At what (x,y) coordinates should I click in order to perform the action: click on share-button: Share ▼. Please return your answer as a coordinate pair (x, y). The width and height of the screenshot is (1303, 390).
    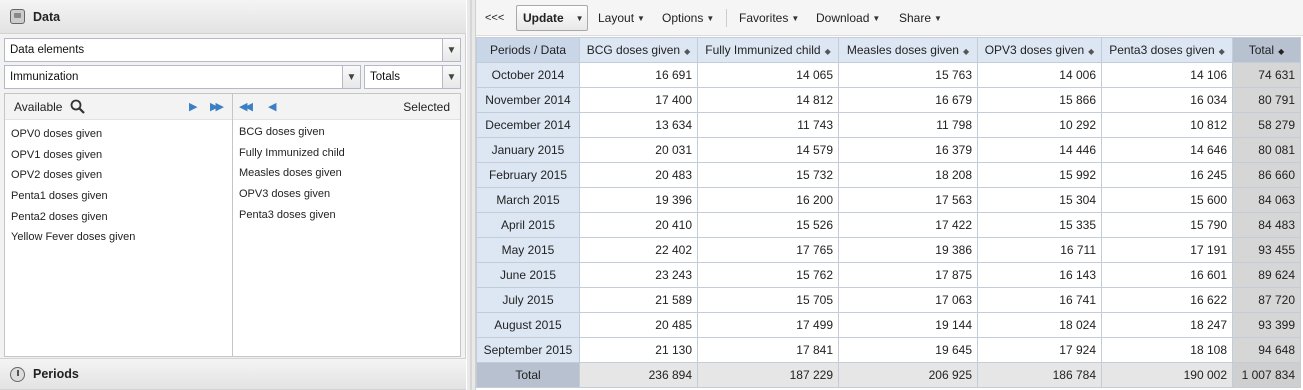
    Looking at the image, I should click on (920, 18).